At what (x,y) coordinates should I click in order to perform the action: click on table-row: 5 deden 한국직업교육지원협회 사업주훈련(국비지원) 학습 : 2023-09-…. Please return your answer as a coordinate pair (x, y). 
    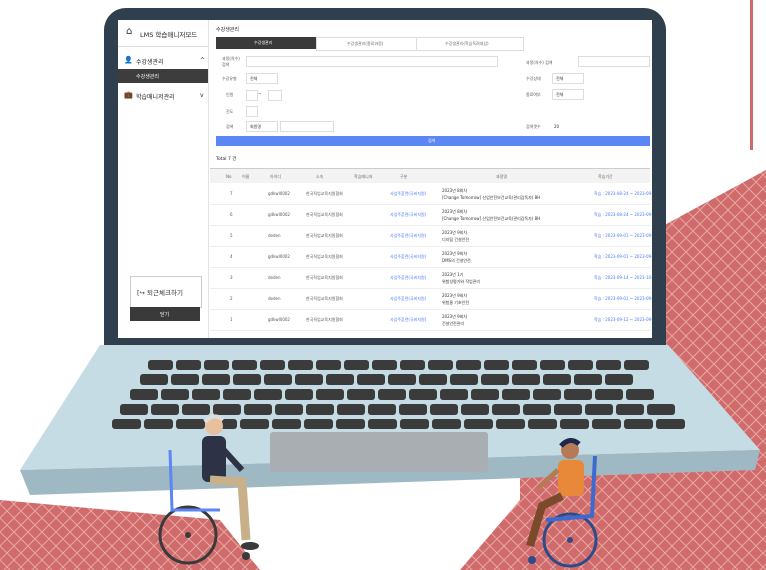
    Looking at the image, I should click on (431, 236).